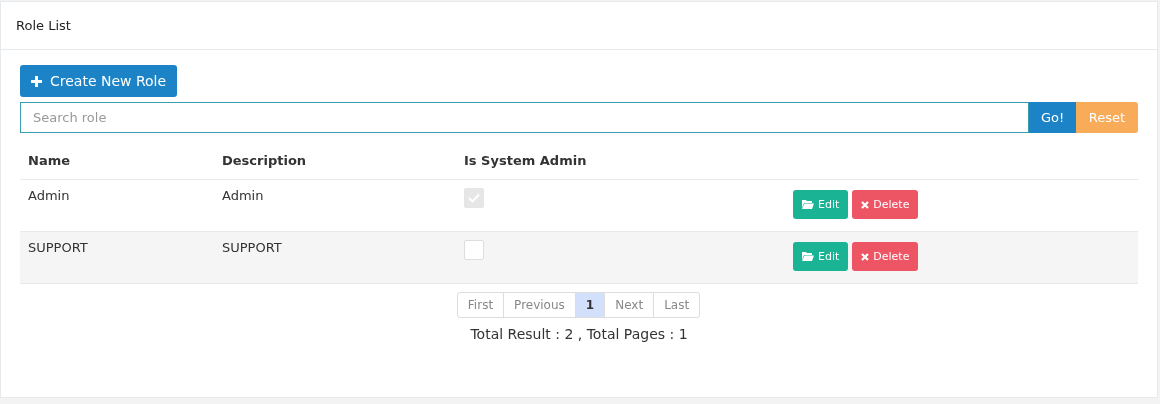  I want to click on page-link: Next, so click(629, 305).